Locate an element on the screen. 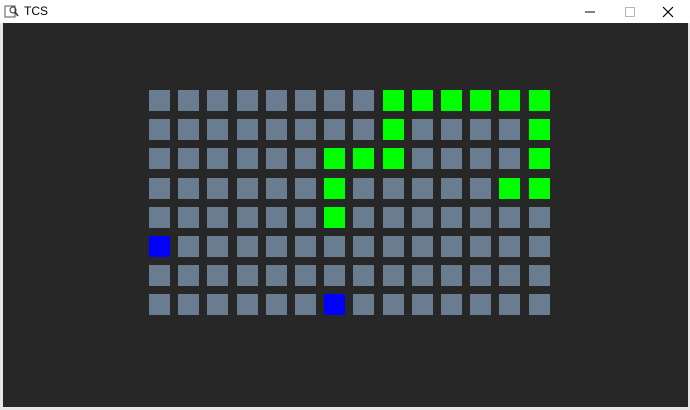 The height and width of the screenshot is (410, 690). maximize-icon is located at coordinates (630, 11).